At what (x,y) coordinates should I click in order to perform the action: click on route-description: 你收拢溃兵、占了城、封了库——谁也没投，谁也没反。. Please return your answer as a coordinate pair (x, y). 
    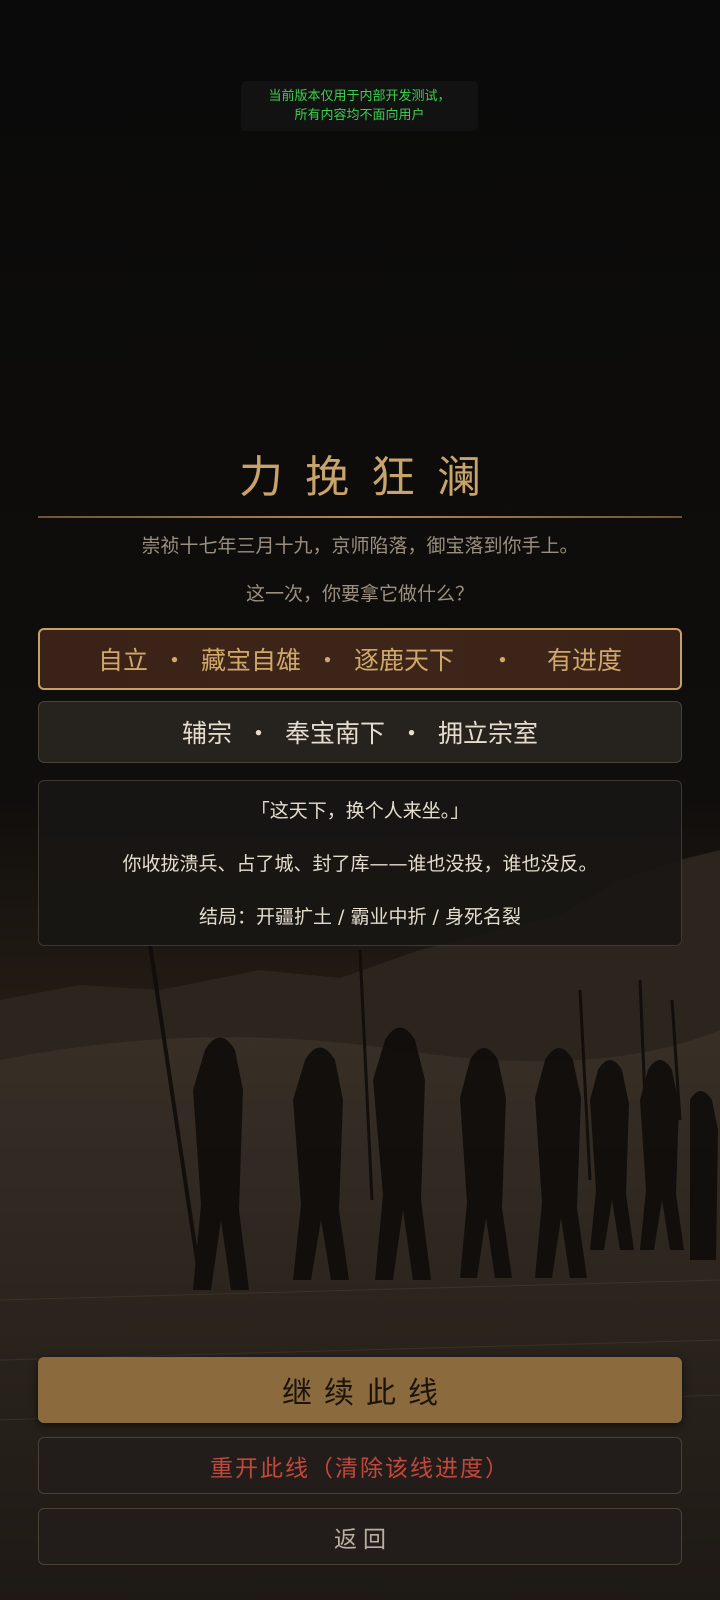
    Looking at the image, I should click on (360, 864).